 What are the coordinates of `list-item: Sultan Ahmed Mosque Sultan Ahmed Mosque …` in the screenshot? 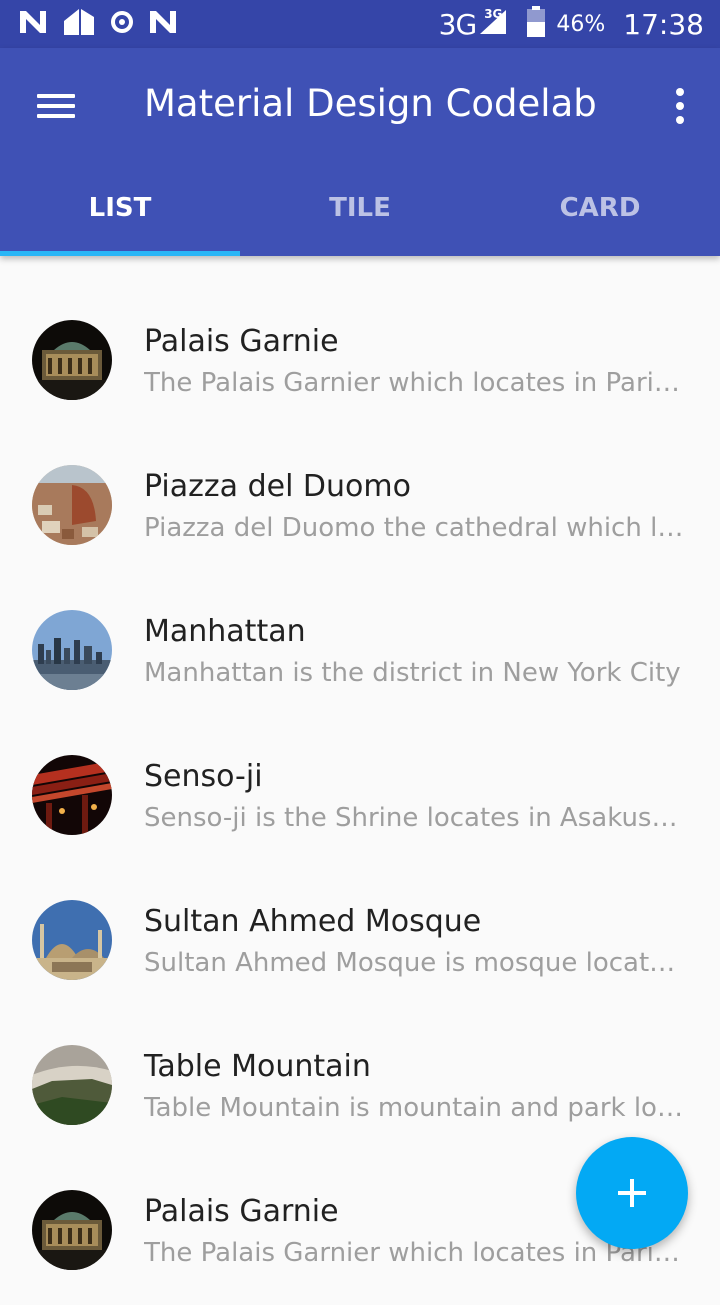 It's located at (360, 942).